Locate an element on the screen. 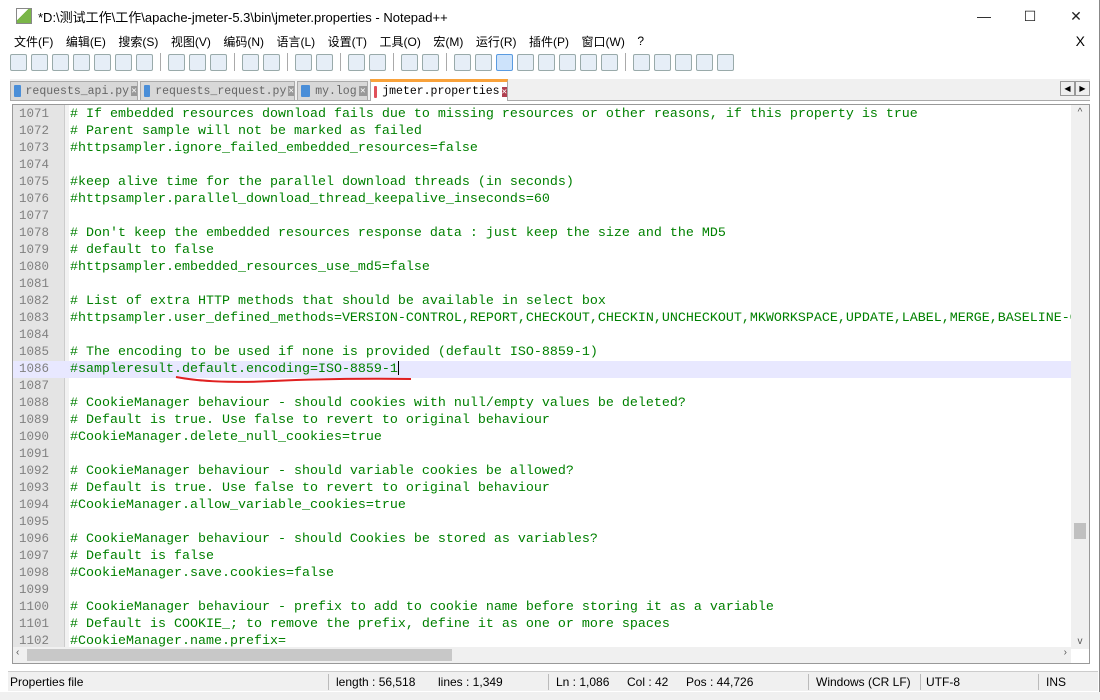 The image size is (1100, 700). stop-record-icon is located at coordinates (662, 62).